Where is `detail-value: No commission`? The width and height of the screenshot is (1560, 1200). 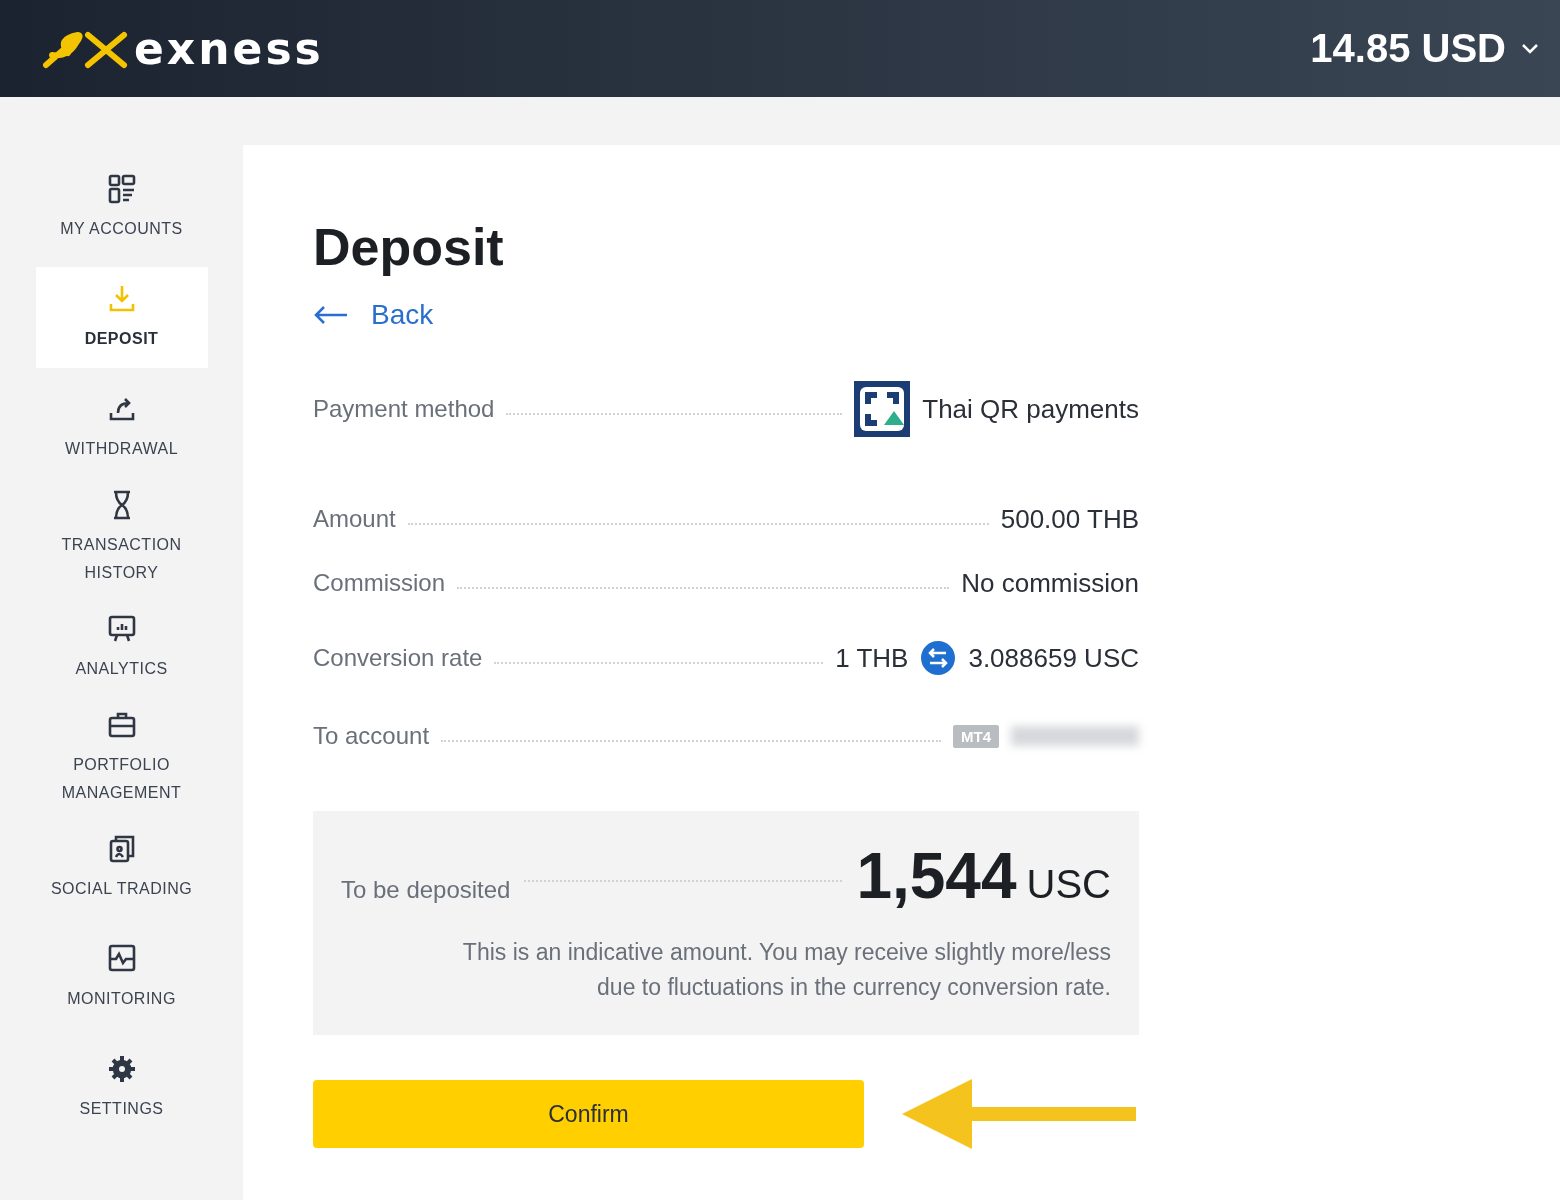
detail-value: No commission is located at coordinates (1050, 583).